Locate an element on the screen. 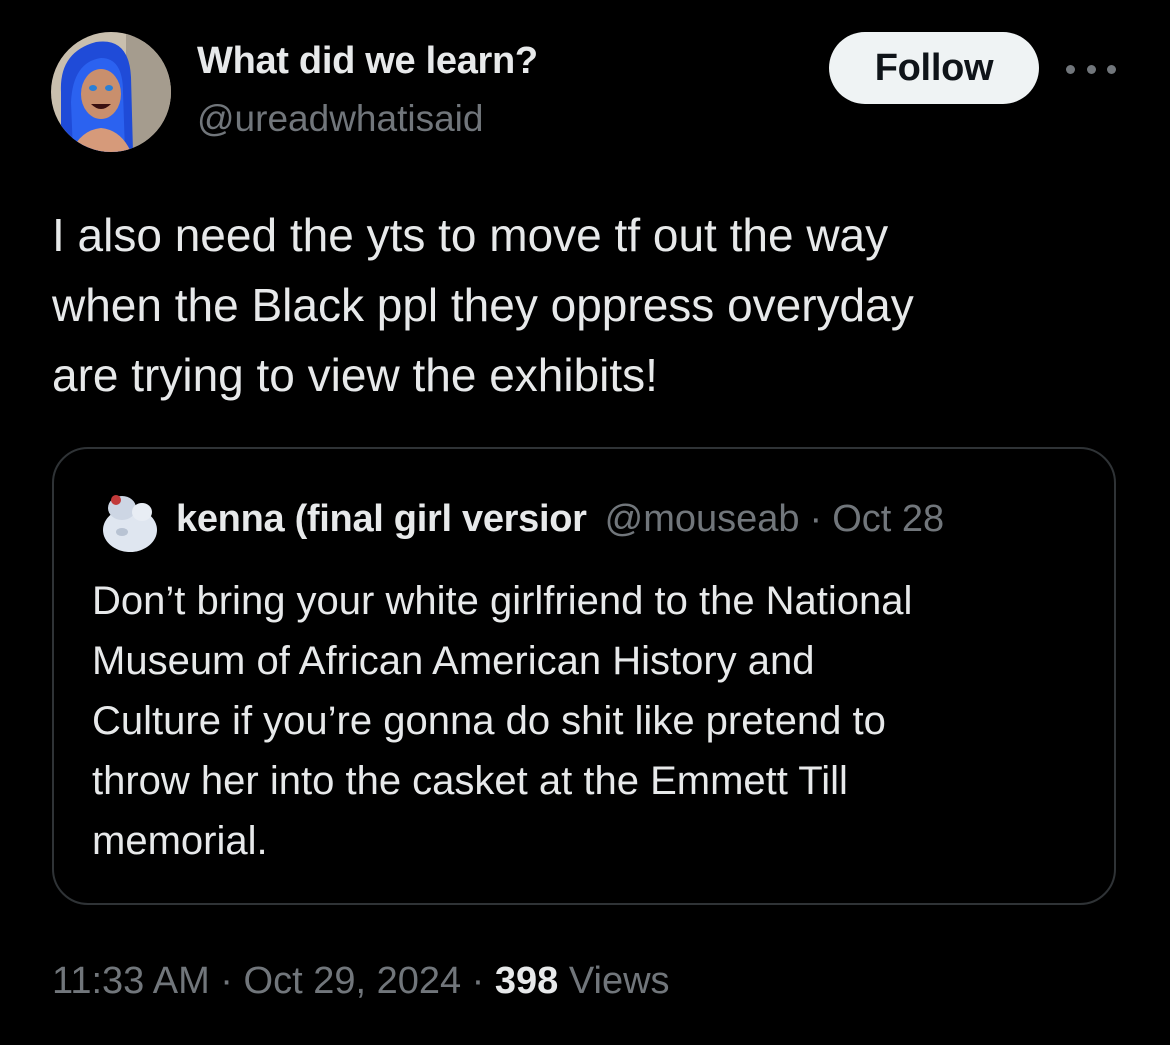 Image resolution: width=1170 pixels, height=1045 pixels. more-options-icon is located at coordinates (1091, 69).